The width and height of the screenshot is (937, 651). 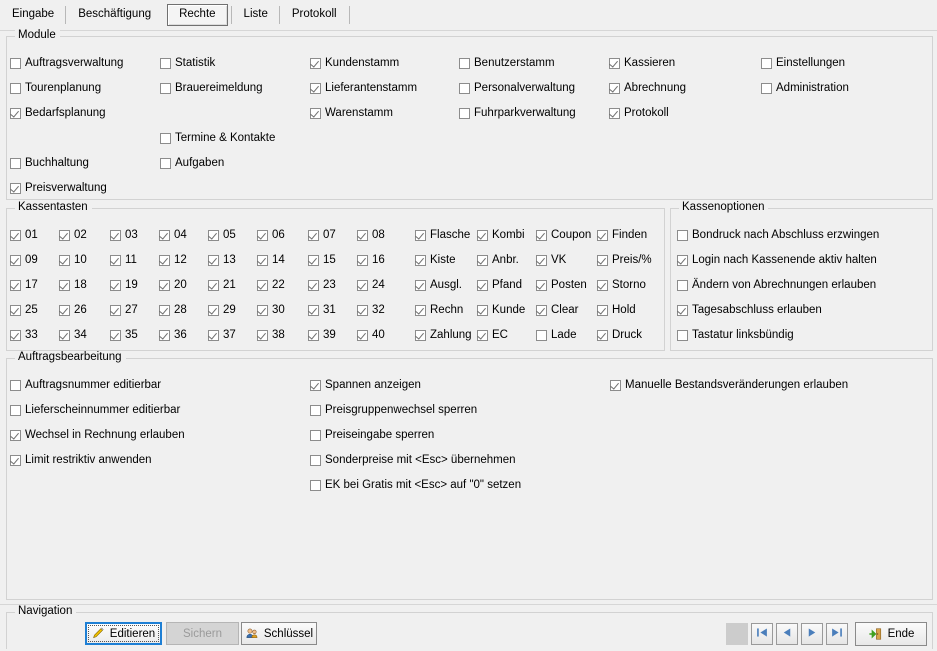 I want to click on kassentaste-25: 25, so click(x=24, y=310).